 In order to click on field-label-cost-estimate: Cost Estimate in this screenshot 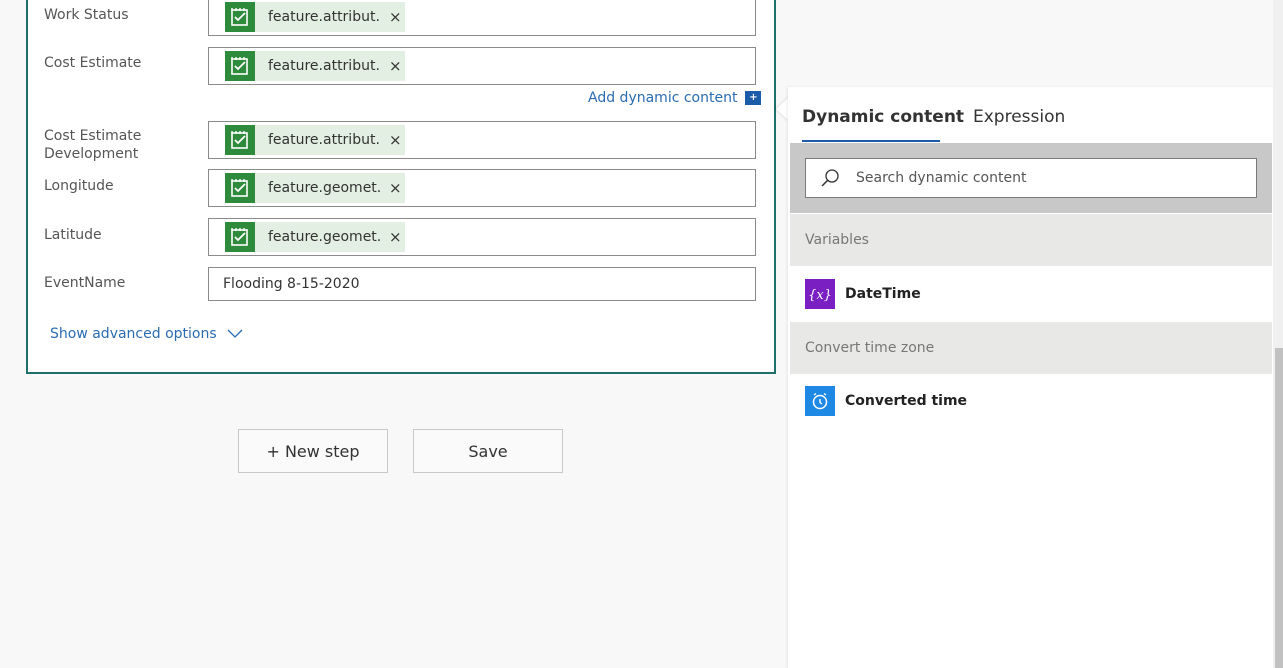, I will do `click(93, 63)`.